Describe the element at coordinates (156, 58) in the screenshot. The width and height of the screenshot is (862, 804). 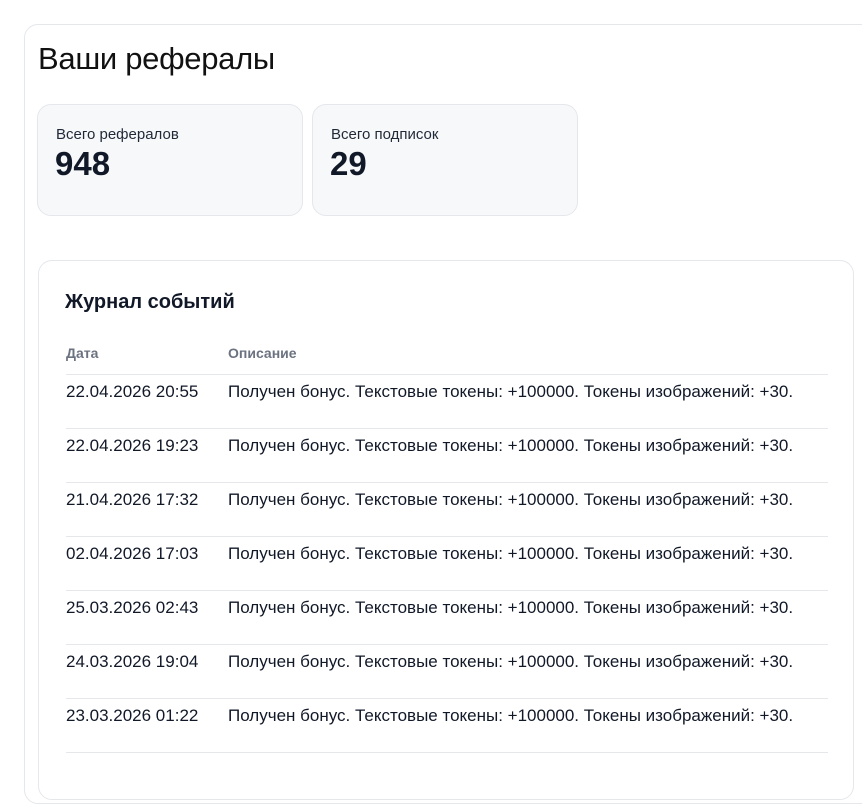
I see `page-title: Ваши рефералы` at that location.